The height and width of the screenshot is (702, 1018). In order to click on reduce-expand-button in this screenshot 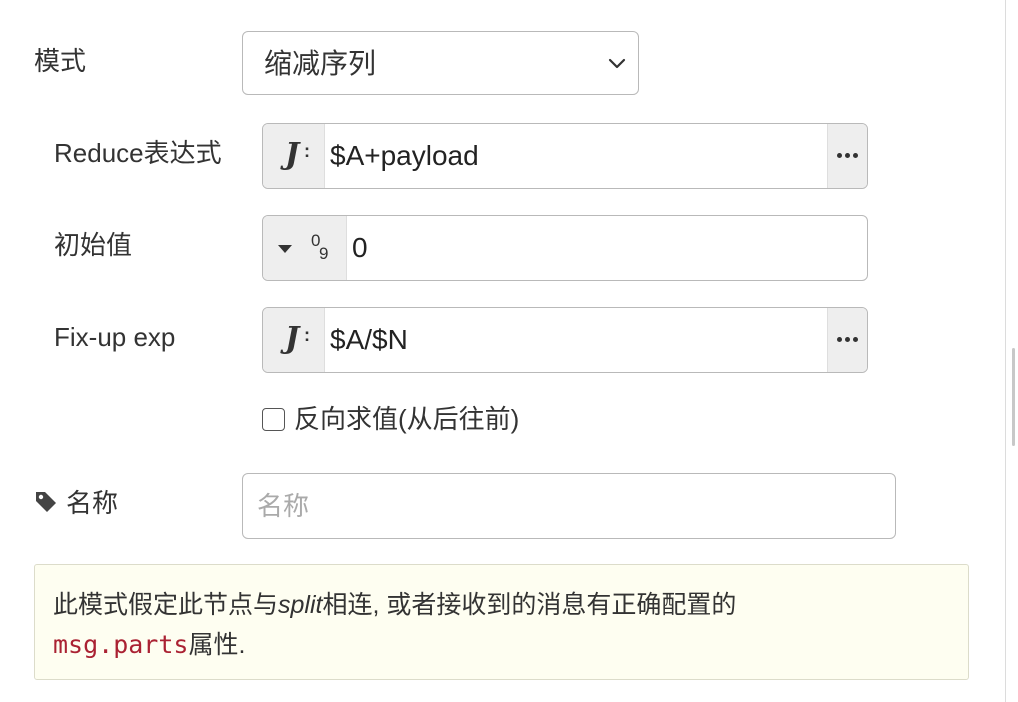, I will do `click(847, 156)`.